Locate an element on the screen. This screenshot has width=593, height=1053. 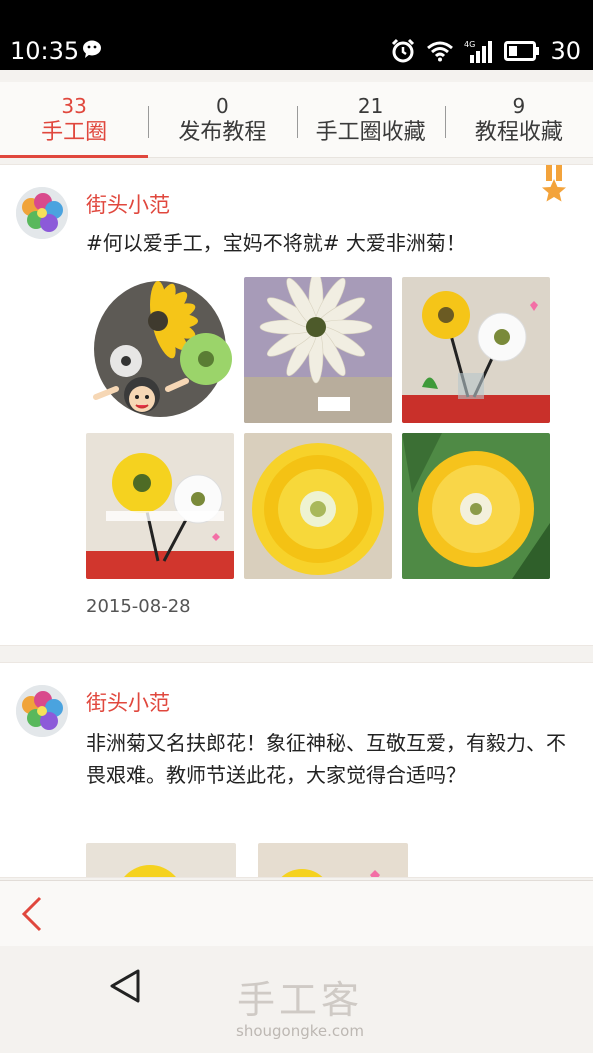
tab-count: 33 is located at coordinates (74, 106).